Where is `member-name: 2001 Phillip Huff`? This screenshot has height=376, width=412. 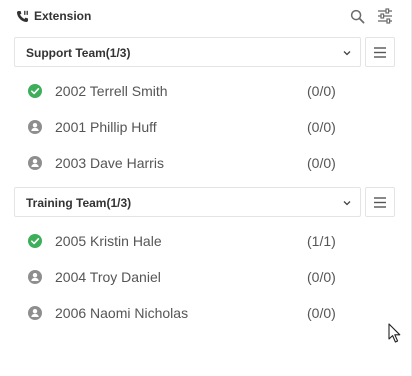 member-name: 2001 Phillip Huff is located at coordinates (106, 127).